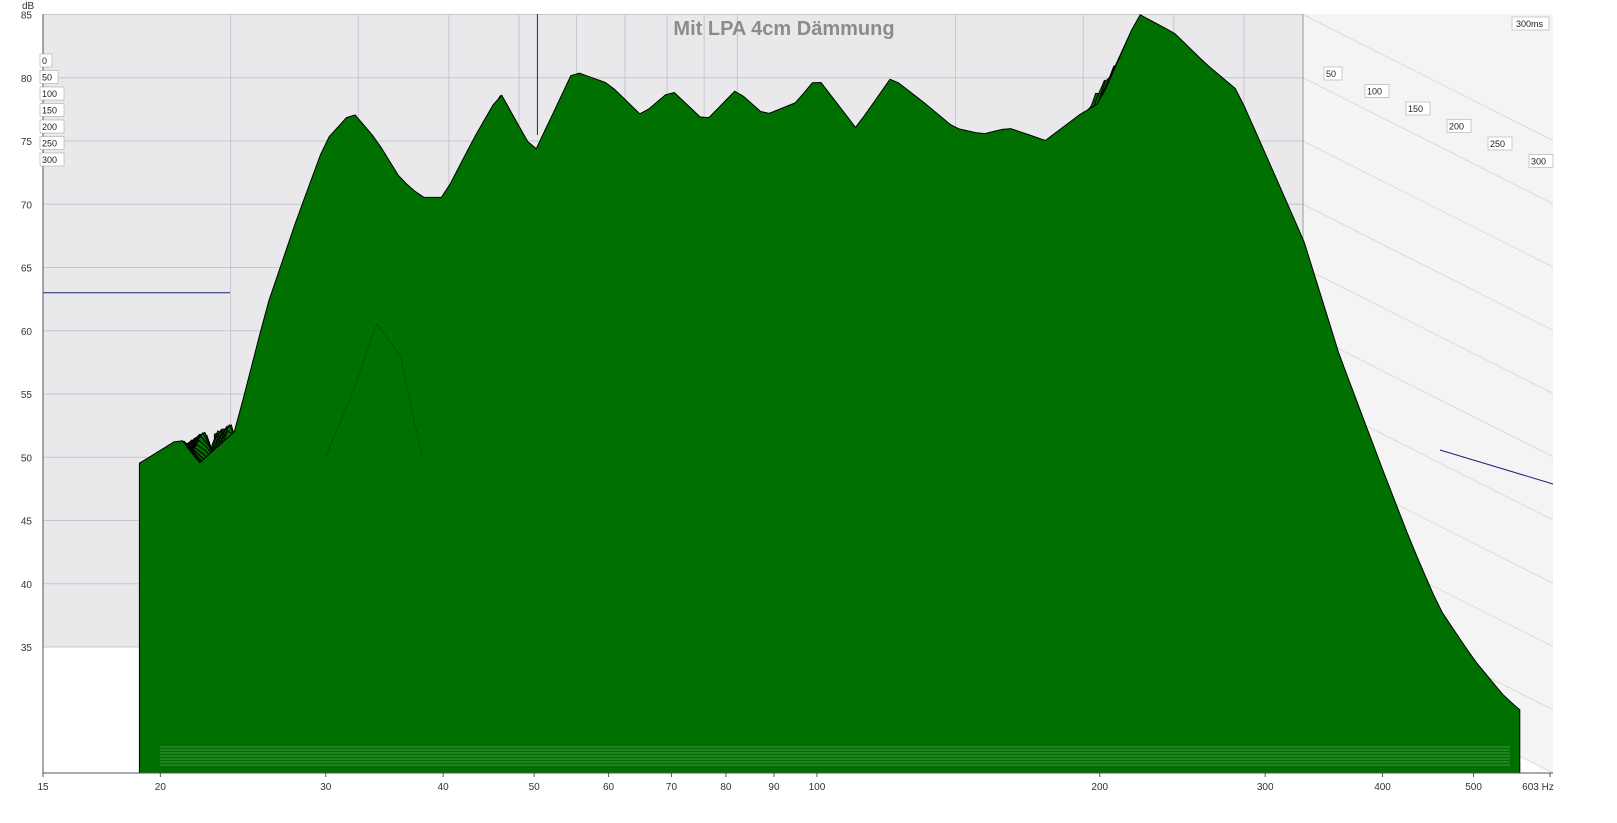  I want to click on time-legend-label: 50, so click(47, 78).